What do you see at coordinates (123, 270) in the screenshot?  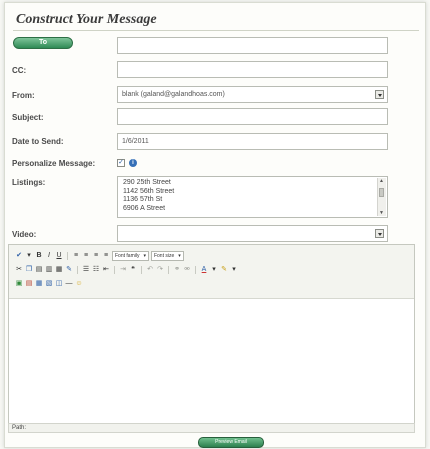 I see `indent-icon: ⇥` at bounding box center [123, 270].